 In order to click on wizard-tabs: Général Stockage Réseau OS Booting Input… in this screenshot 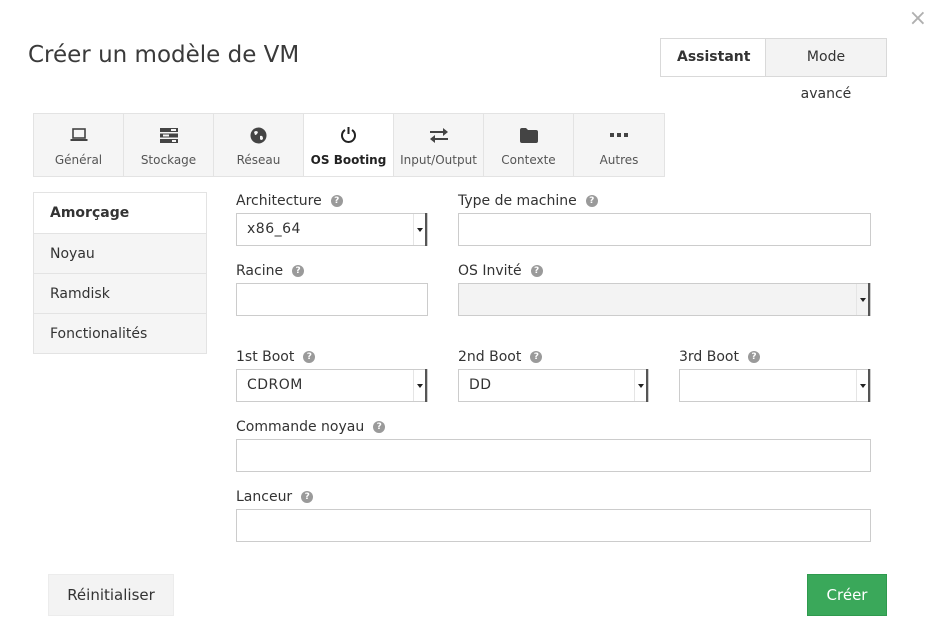, I will do `click(349, 145)`.